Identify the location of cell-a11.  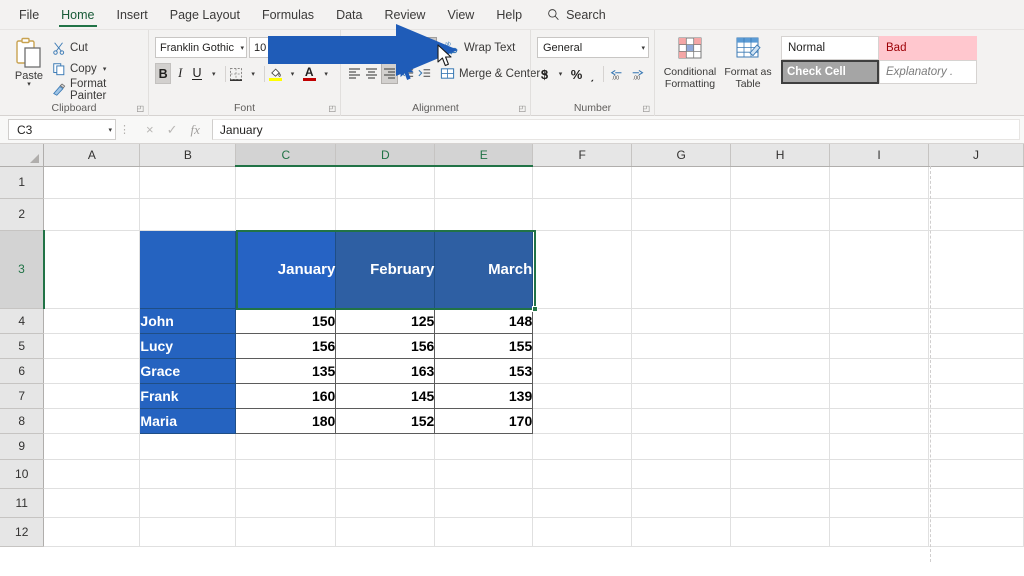
(92, 503).